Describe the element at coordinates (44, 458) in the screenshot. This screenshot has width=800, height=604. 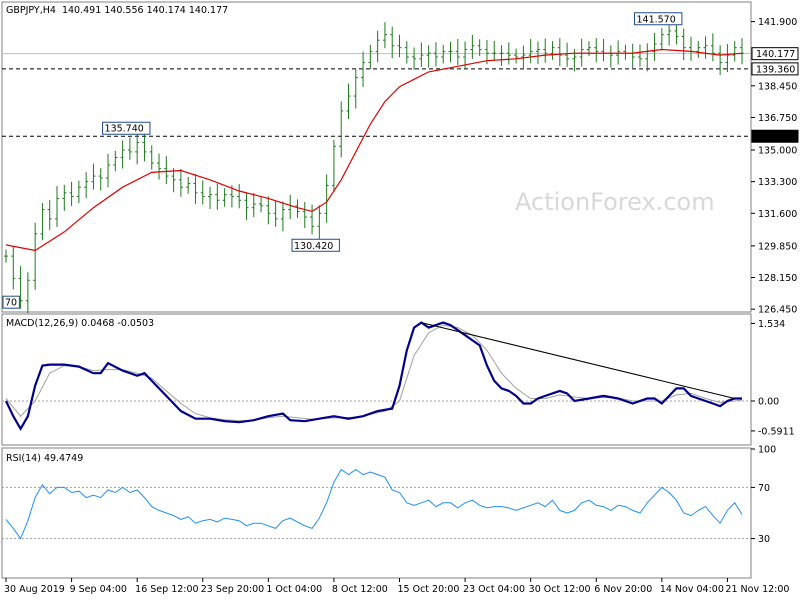
I see `rsi-panel-title: RSI(14) 49.4749` at that location.